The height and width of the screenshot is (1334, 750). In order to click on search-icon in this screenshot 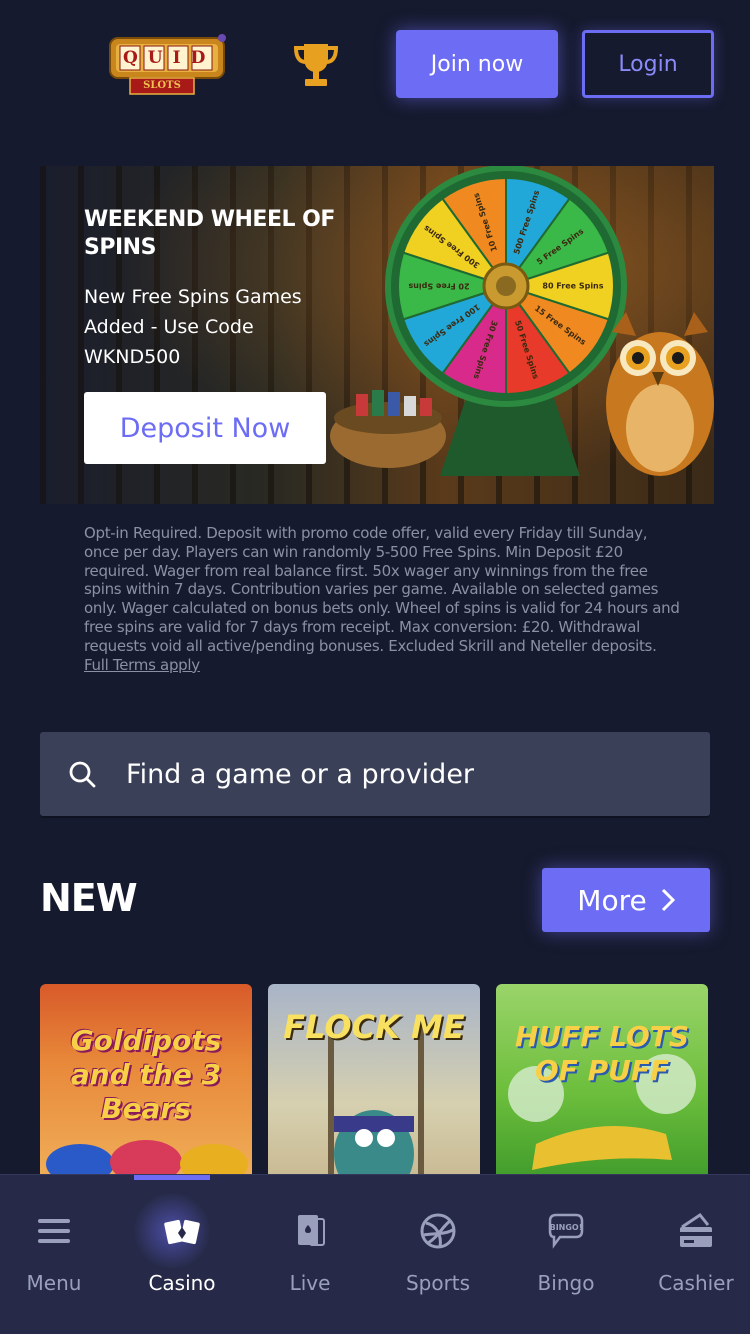, I will do `click(82, 774)`.